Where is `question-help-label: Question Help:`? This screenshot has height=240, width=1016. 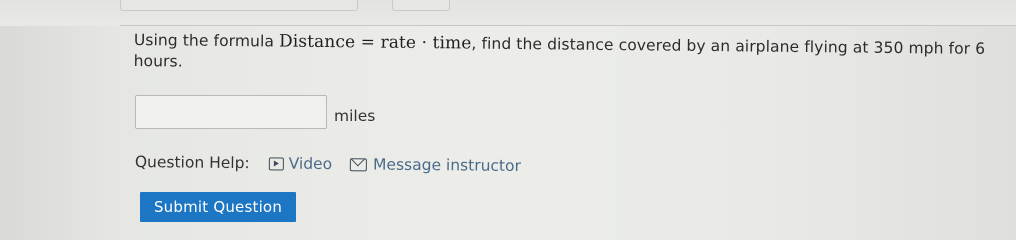
question-help-label: Question Help: is located at coordinates (192, 162).